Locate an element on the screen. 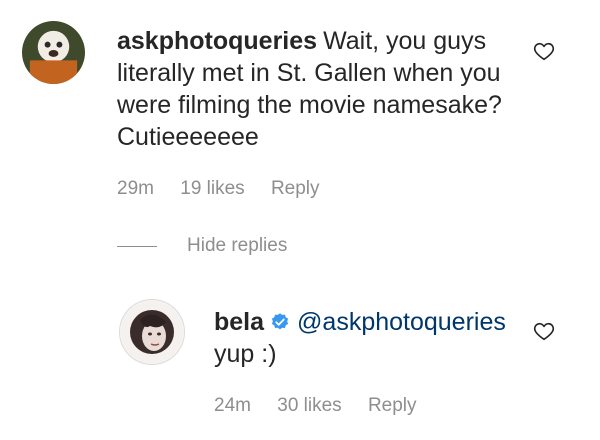 This screenshot has height=440, width=600. reply-body: bela @askphotoqueries yup :) is located at coordinates (369, 338).